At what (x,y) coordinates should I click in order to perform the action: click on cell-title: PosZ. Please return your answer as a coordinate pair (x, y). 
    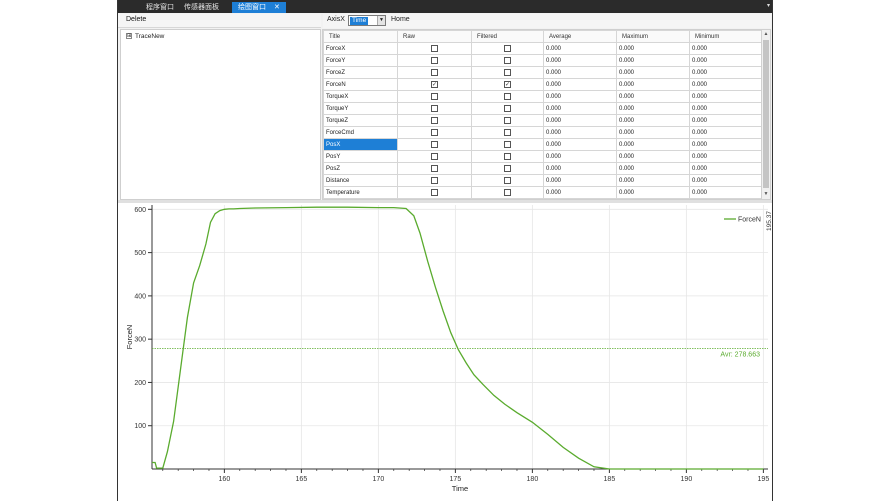
    Looking at the image, I should click on (360, 168).